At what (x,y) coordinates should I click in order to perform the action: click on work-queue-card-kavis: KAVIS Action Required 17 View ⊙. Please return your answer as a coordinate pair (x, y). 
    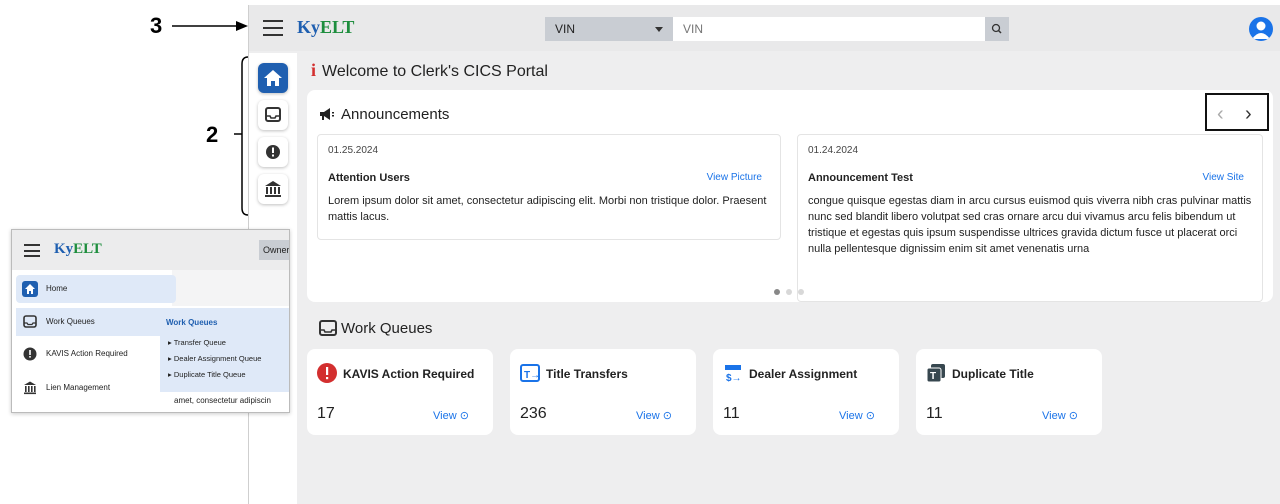
    Looking at the image, I should click on (400, 392).